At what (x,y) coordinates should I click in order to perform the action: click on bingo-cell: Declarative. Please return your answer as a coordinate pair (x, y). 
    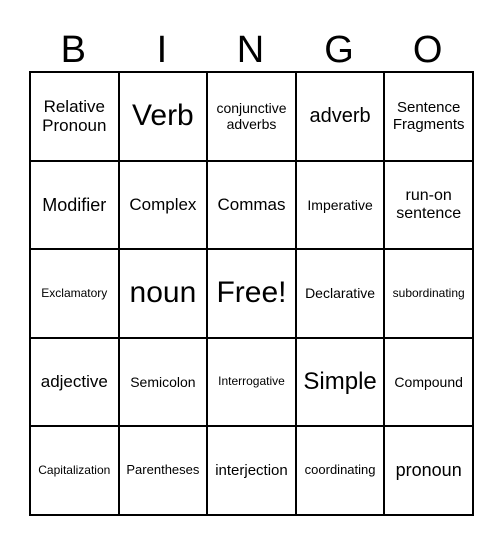
    Looking at the image, I should click on (340, 293).